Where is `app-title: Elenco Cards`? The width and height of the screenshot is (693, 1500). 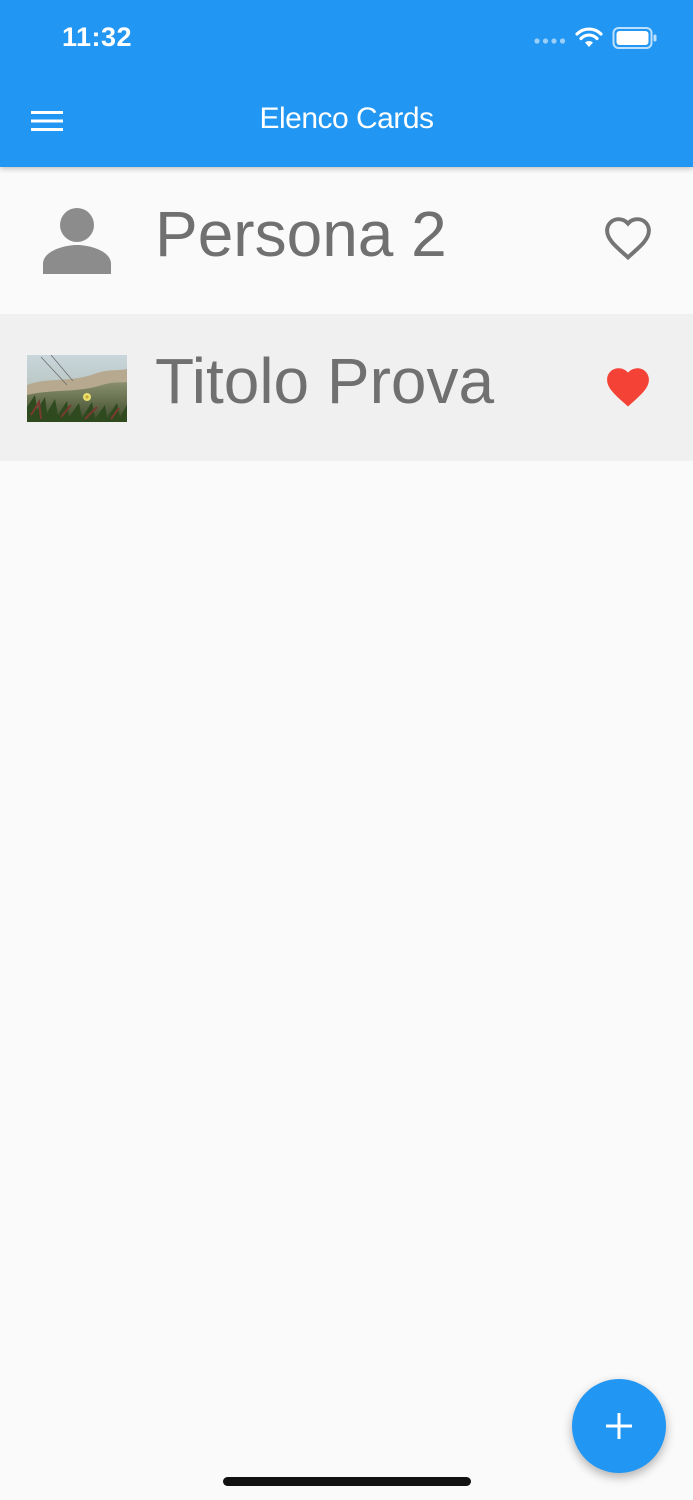 app-title: Elenco Cards is located at coordinates (346, 118).